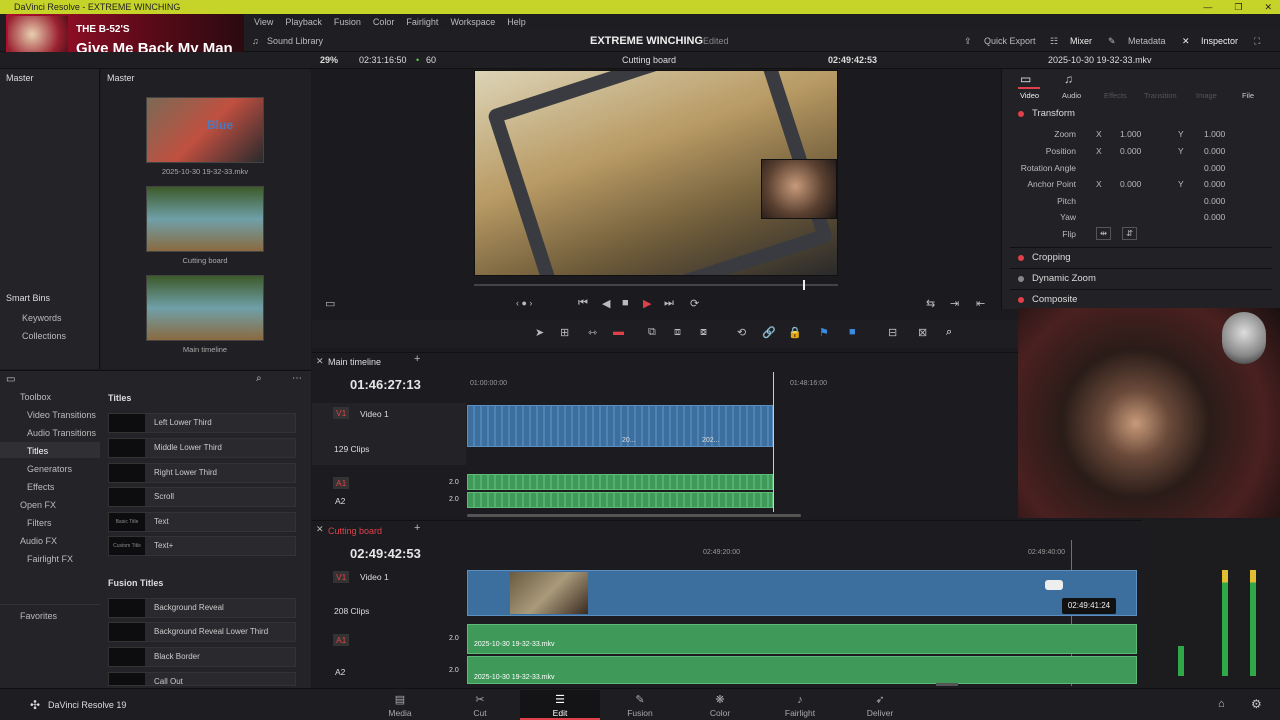  What do you see at coordinates (354, 362) in the screenshot?
I see `timeline-tab-main: Main timeline` at bounding box center [354, 362].